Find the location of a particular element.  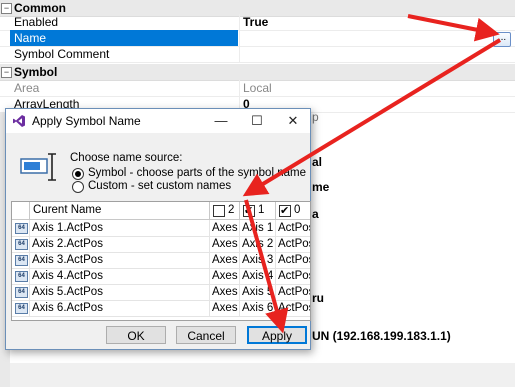

radio-custom: Custom - set custom names is located at coordinates (185, 186).